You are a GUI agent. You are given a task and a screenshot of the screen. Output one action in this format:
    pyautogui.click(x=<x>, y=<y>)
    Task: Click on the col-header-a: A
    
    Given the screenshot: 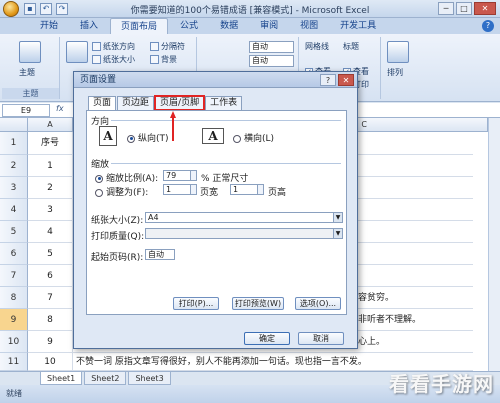 What is the action you would take?
    pyautogui.click(x=50, y=125)
    